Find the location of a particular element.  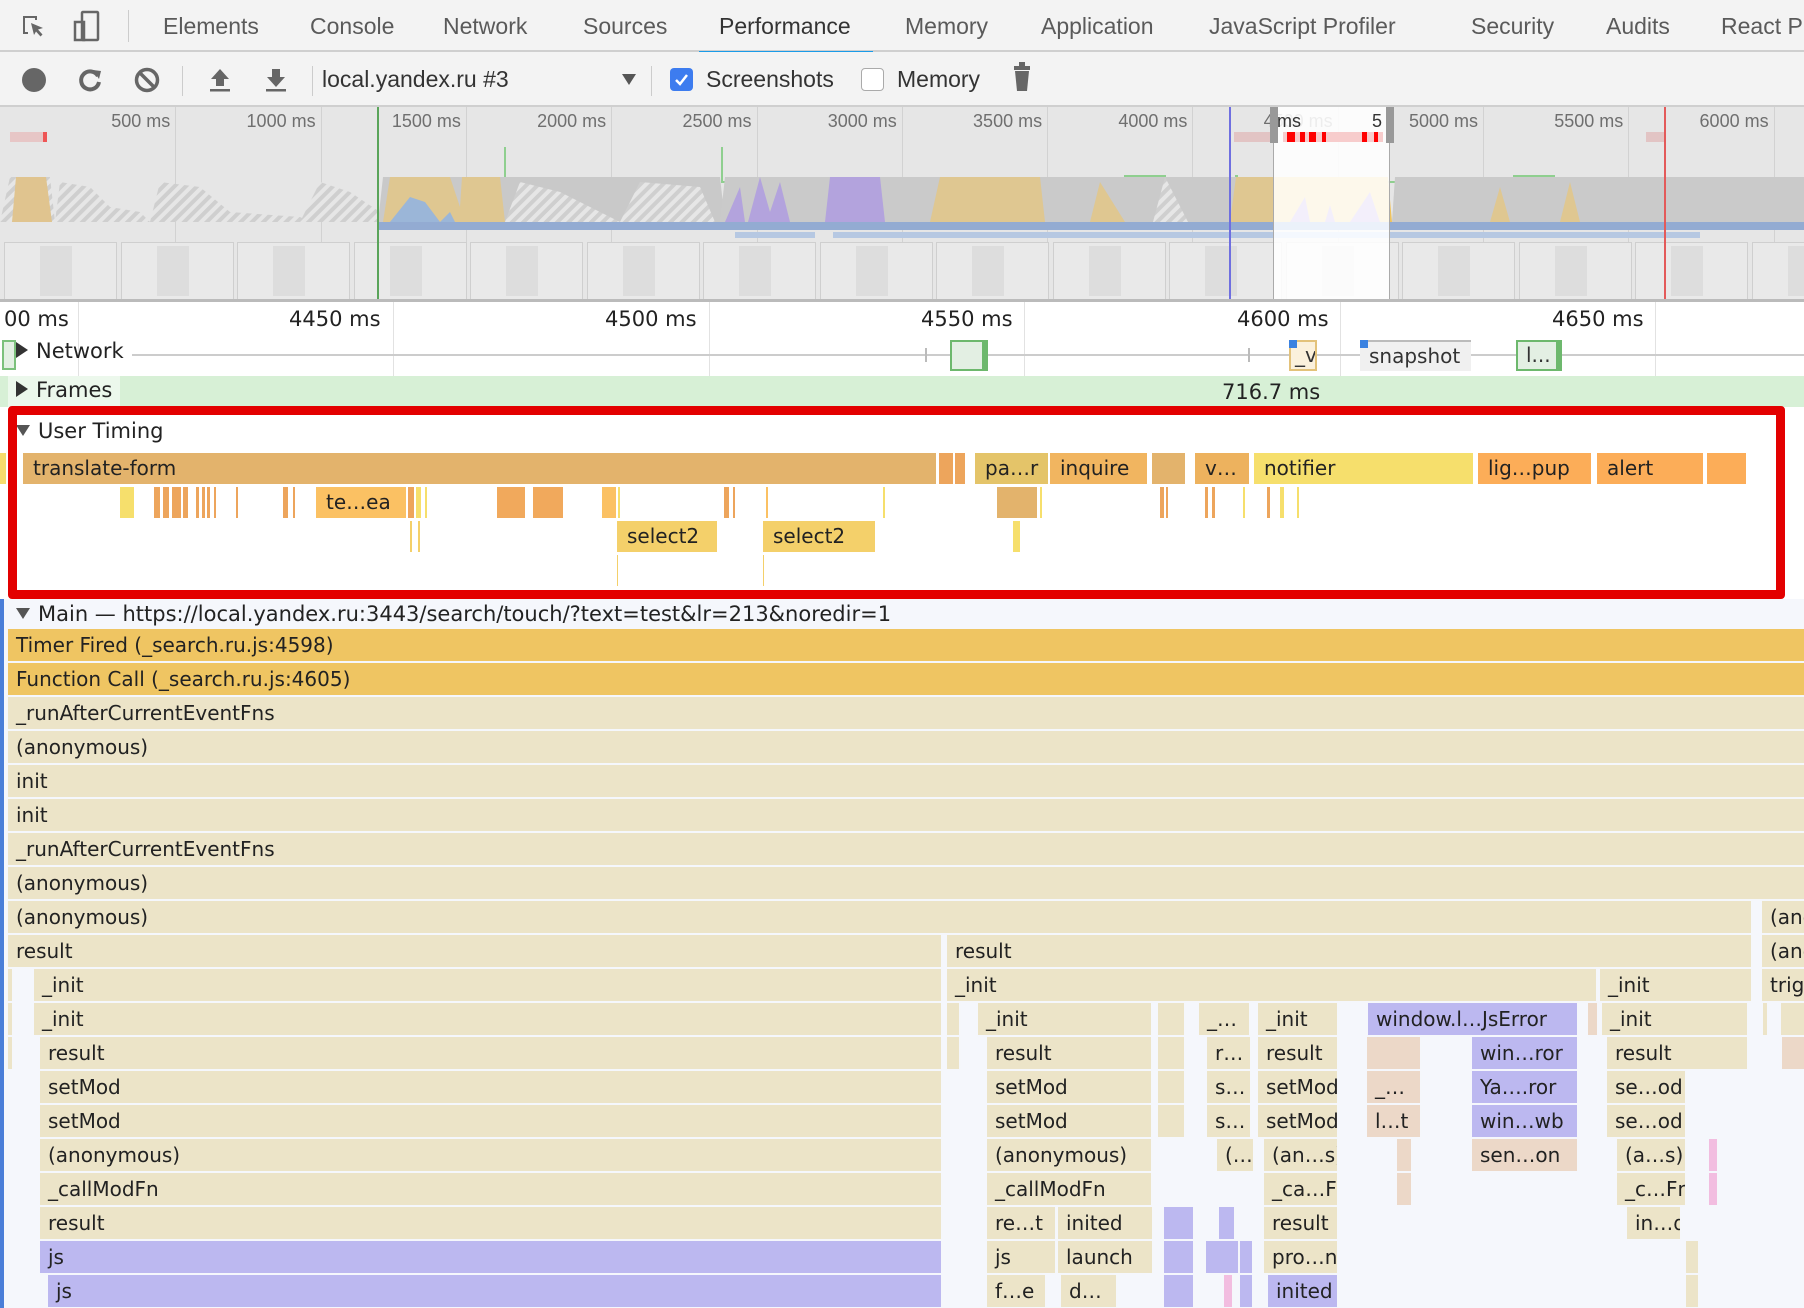

flame-entry: win…wb is located at coordinates (1525, 1121).